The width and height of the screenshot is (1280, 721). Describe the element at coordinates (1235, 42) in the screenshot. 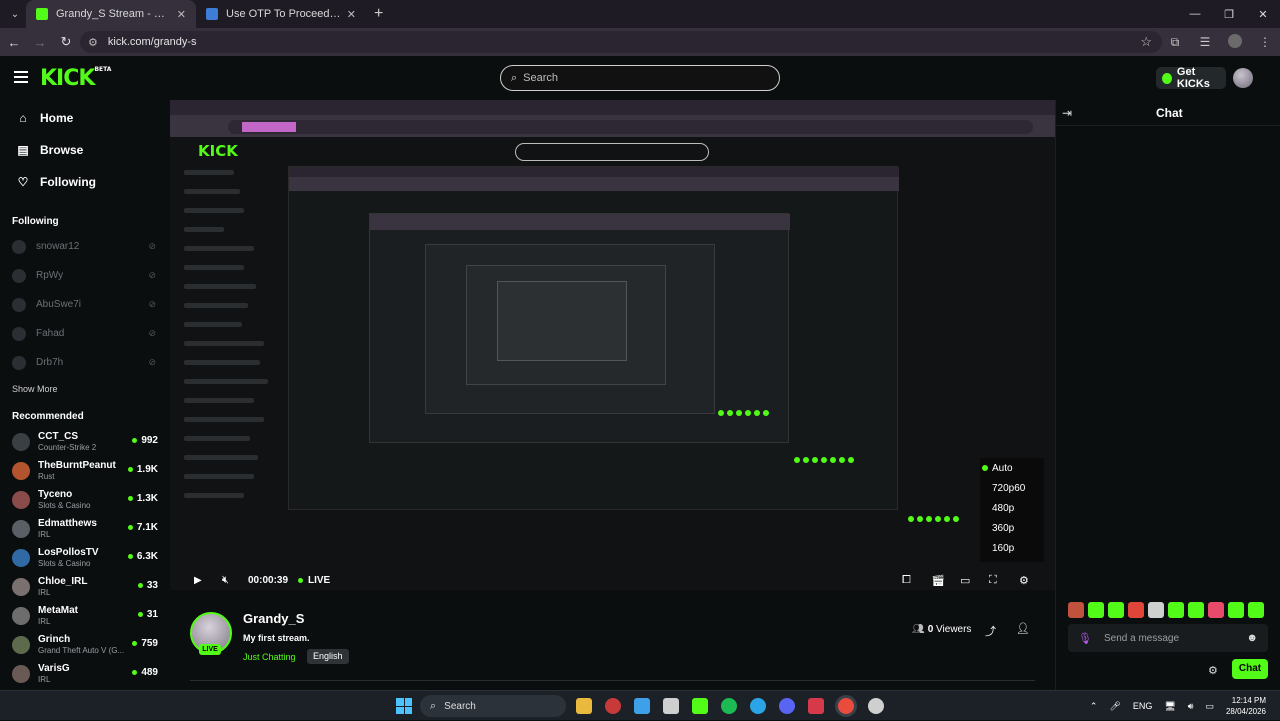

I see `profile-icon` at that location.